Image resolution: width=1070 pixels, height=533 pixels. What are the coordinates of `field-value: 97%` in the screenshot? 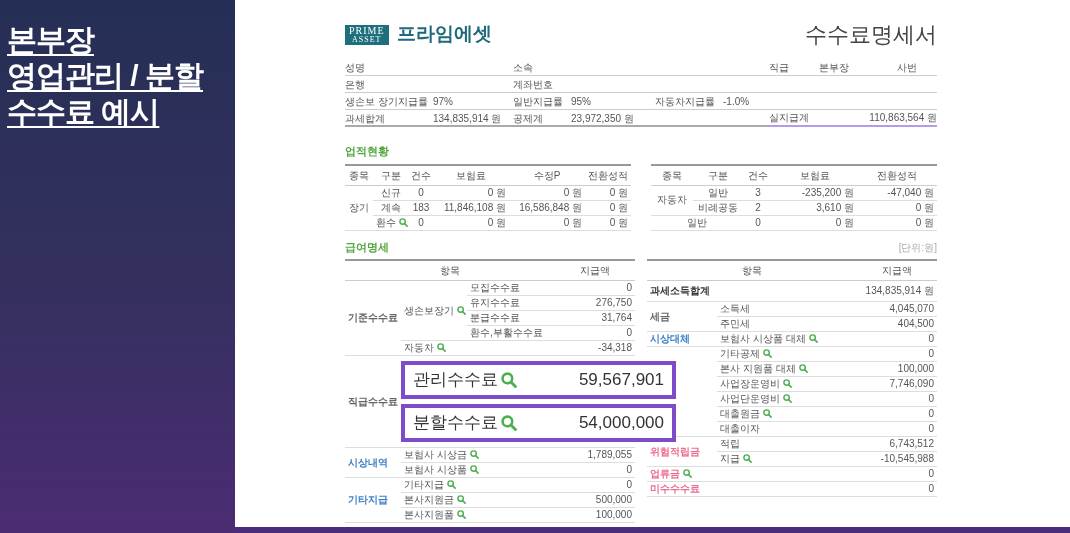 It's located at (443, 101).